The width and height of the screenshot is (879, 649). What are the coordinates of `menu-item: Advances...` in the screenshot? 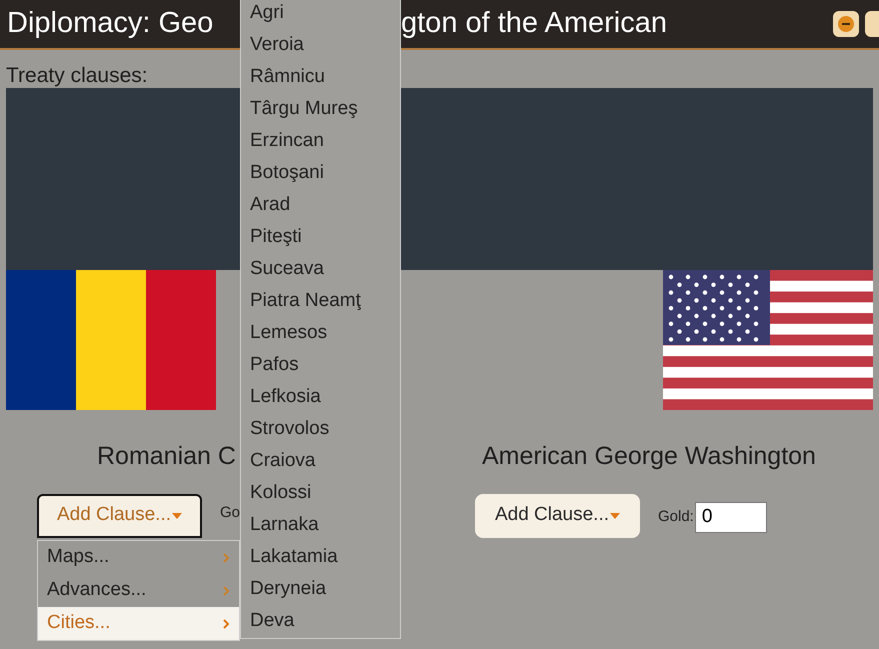 It's located at (138, 590).